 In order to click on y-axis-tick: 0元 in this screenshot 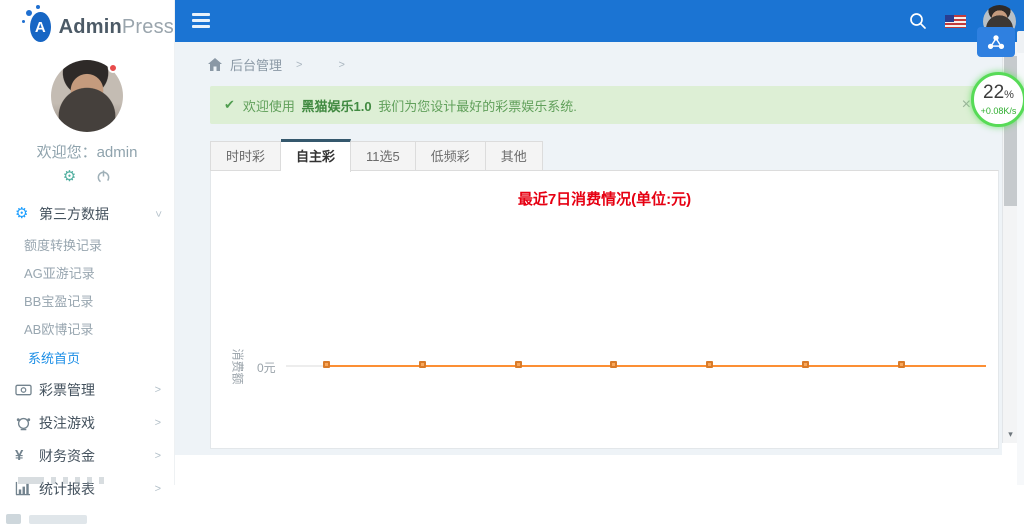, I will do `click(266, 368)`.